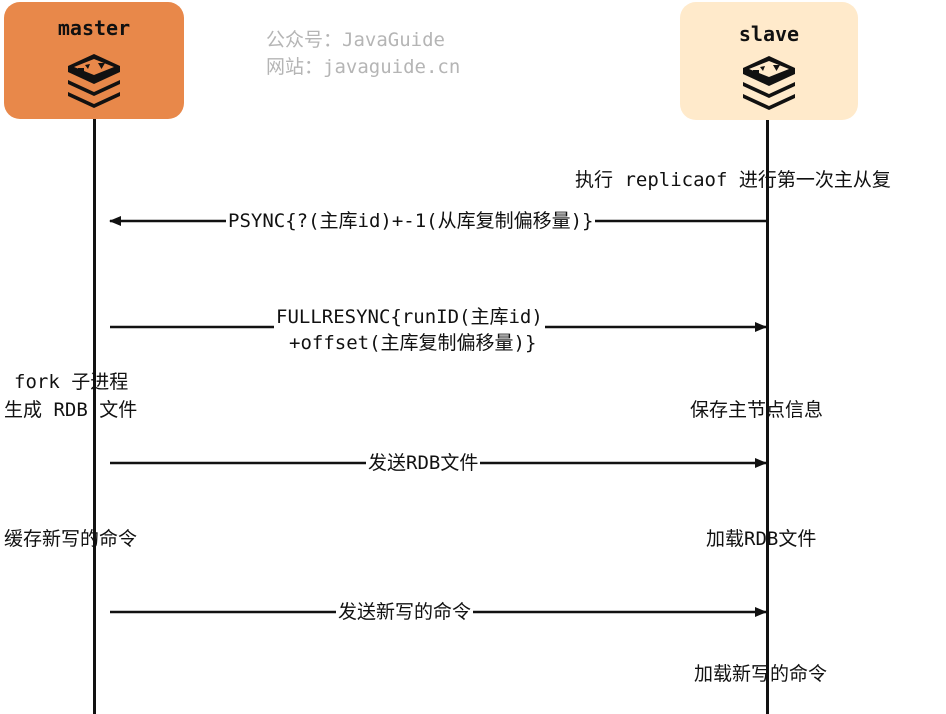  I want to click on buffer-commands-note: 缓存新写的命令, so click(71, 539).